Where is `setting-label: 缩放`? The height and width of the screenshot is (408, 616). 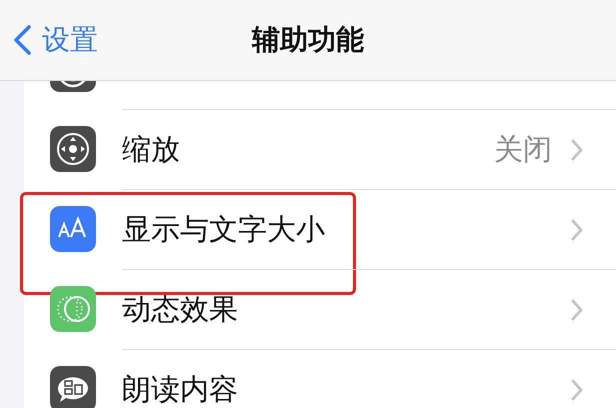
setting-label: 缩放 is located at coordinates (308, 150).